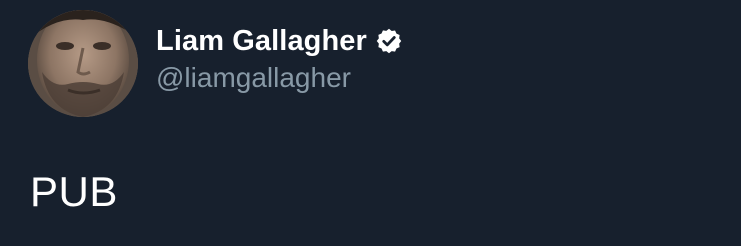 The width and height of the screenshot is (741, 246). I want to click on name-row: Liam Gallagher, so click(279, 41).